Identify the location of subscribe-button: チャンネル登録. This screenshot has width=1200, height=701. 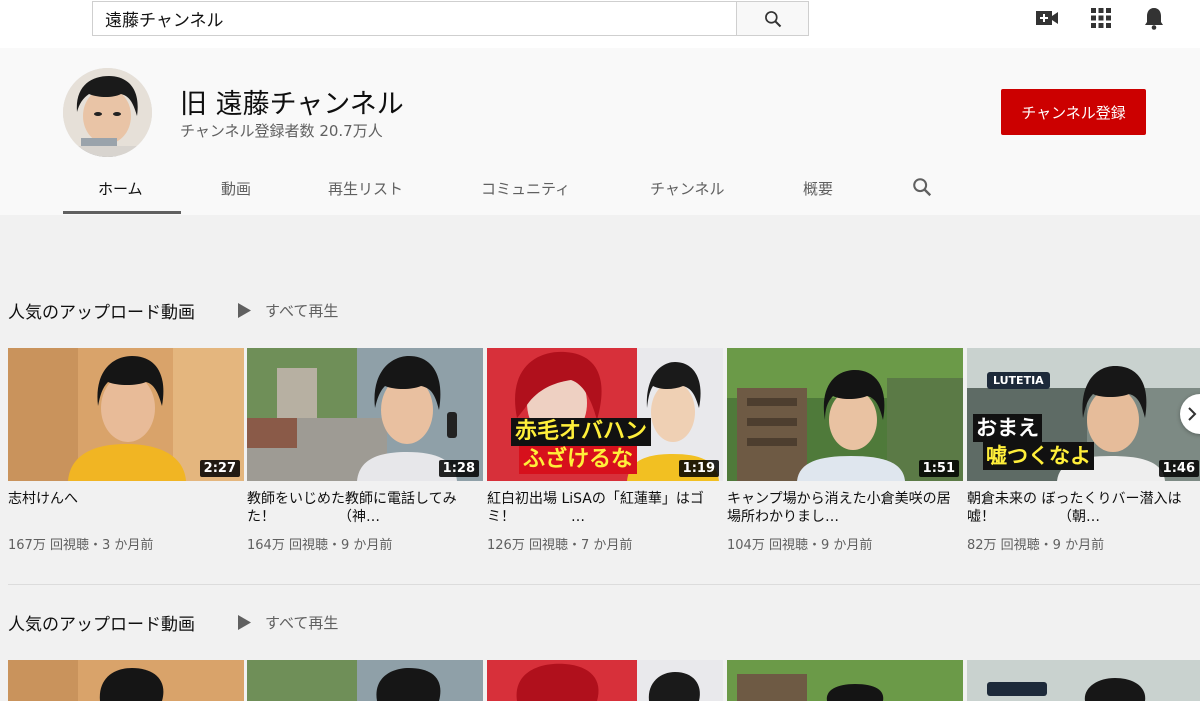
(1073, 112).